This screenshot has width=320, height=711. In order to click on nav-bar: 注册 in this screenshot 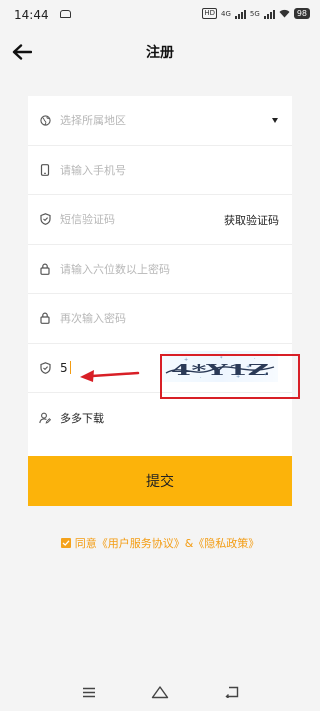, I will do `click(160, 52)`.